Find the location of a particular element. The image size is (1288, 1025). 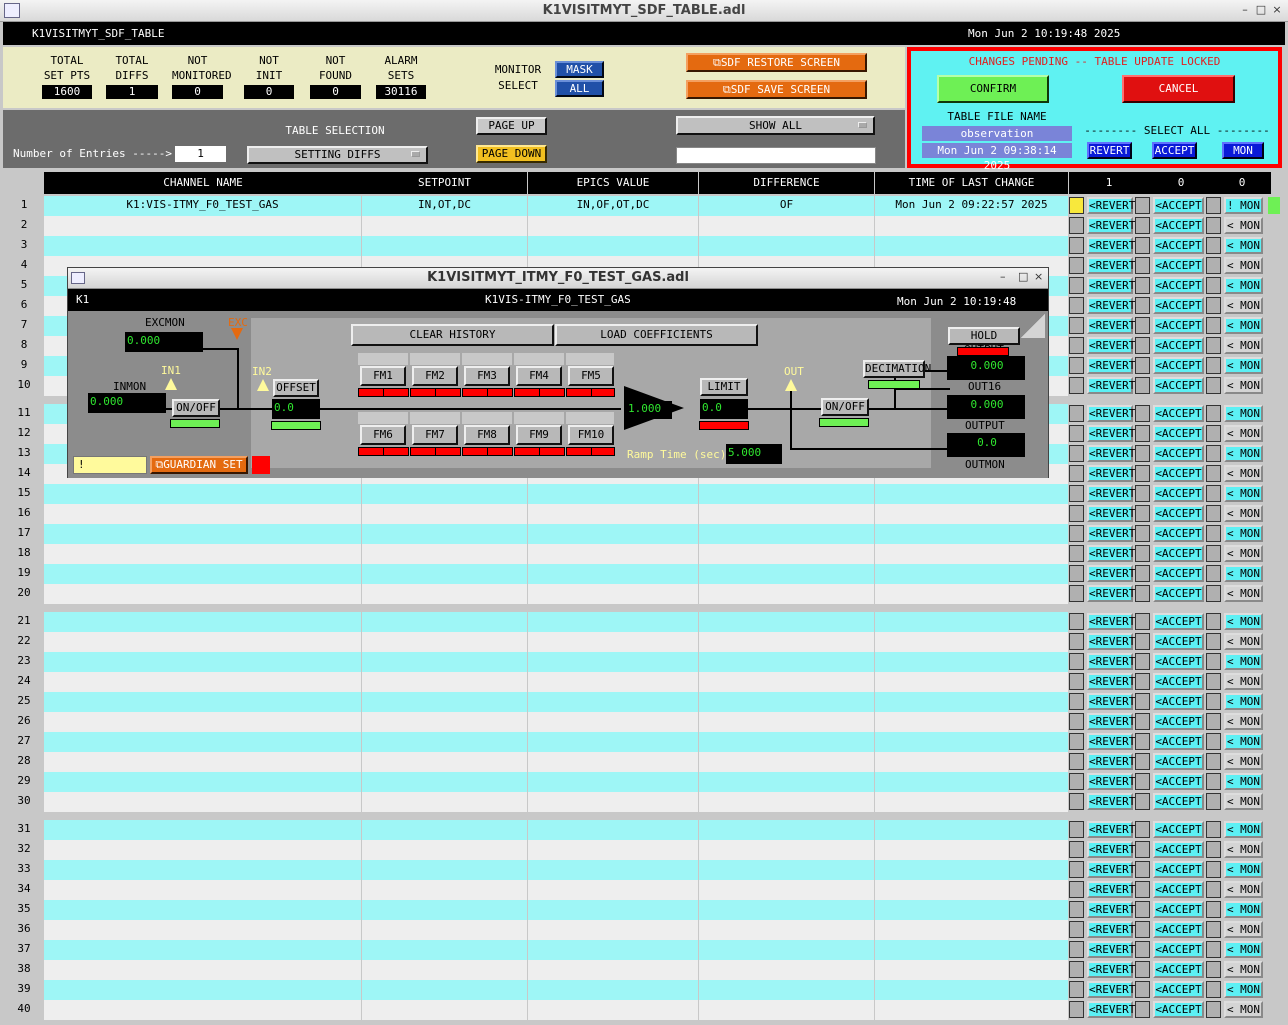

limit-value: 0.0 is located at coordinates (724, 409).